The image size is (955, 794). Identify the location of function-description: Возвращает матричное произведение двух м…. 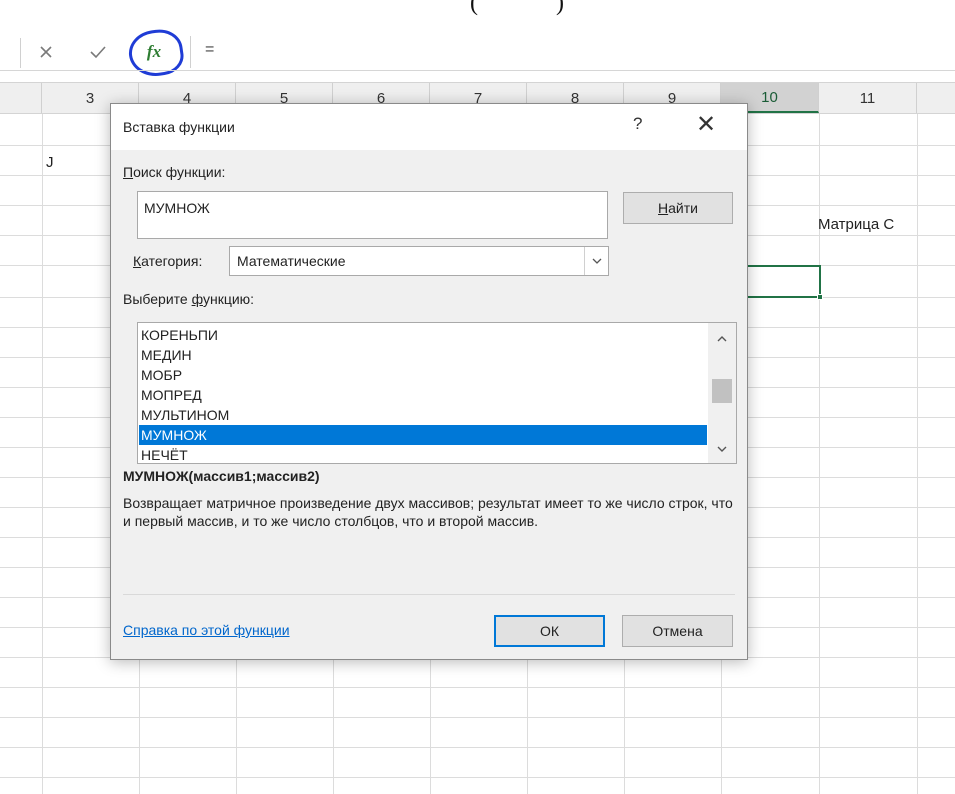
(428, 512).